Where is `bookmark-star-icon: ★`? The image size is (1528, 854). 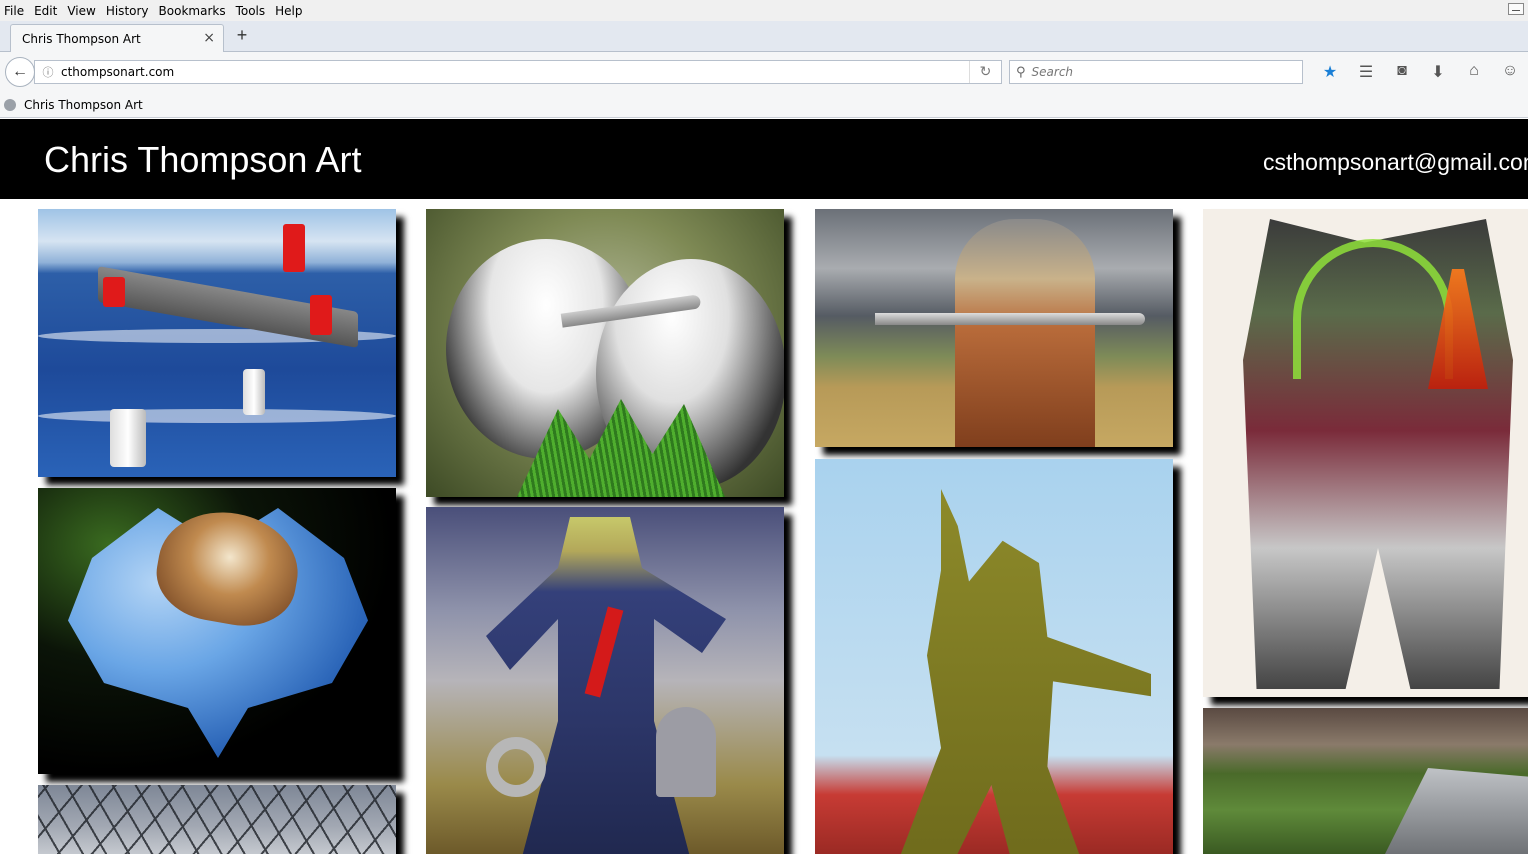 bookmark-star-icon: ★ is located at coordinates (1330, 72).